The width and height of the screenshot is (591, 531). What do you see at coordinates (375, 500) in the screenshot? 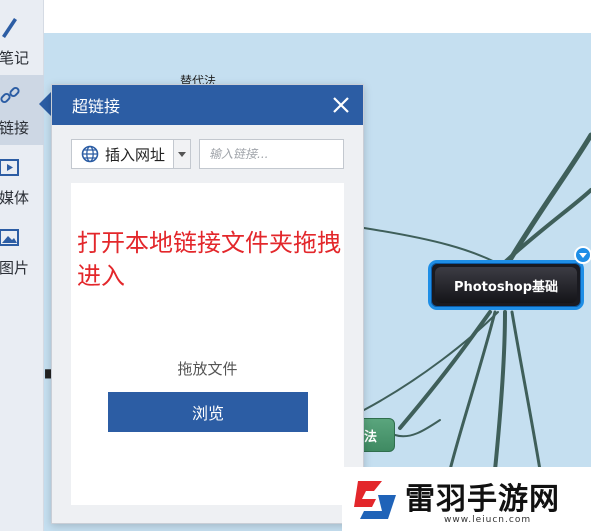
I see `logo-icon` at bounding box center [375, 500].